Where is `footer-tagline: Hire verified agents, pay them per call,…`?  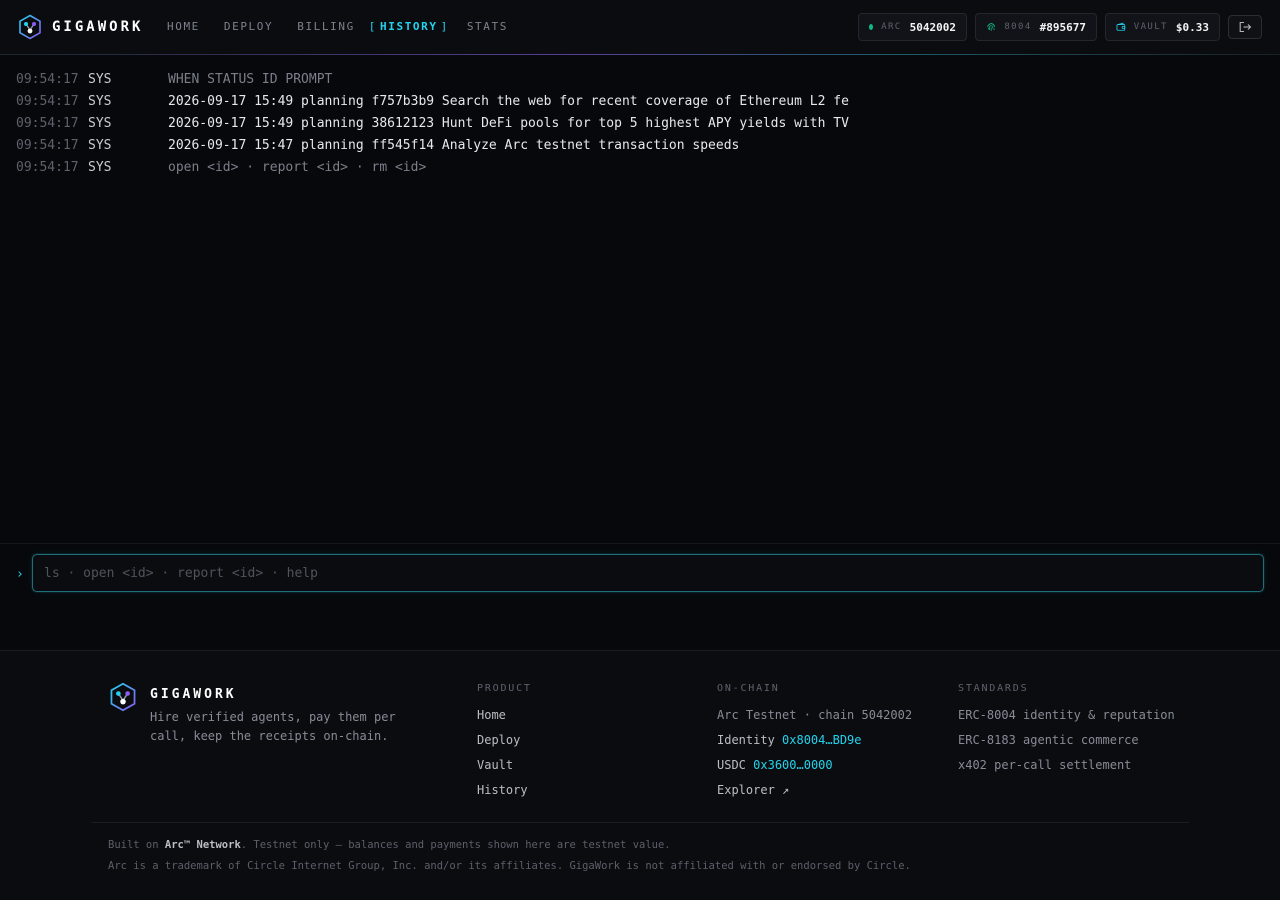
footer-tagline: Hire verified agents, pay them per call,… is located at coordinates (273, 726).